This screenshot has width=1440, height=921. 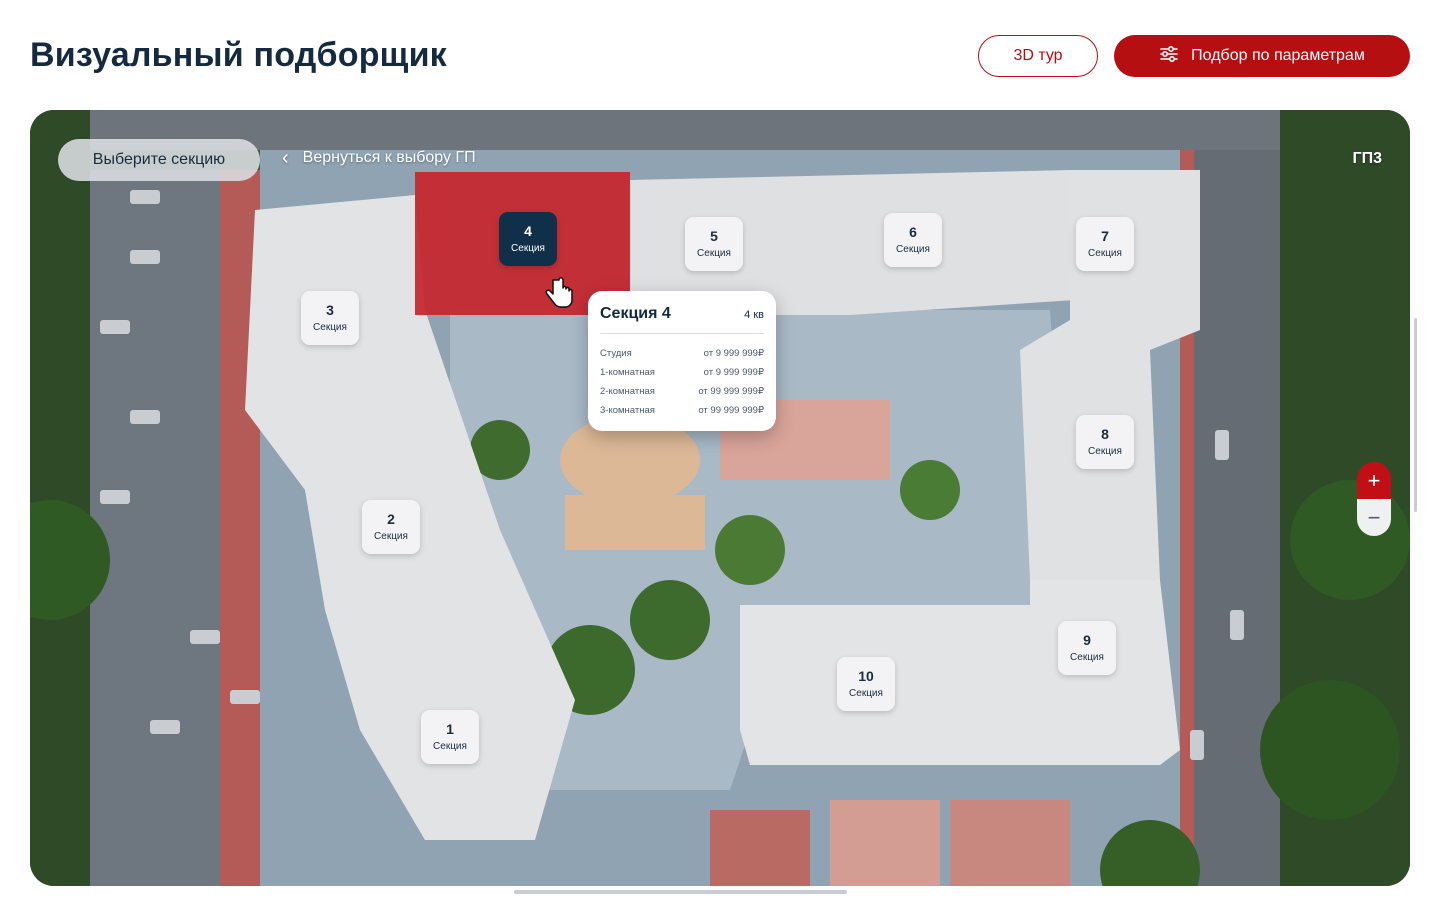 I want to click on section-badge-10: 10 Секция, so click(x=866, y=684).